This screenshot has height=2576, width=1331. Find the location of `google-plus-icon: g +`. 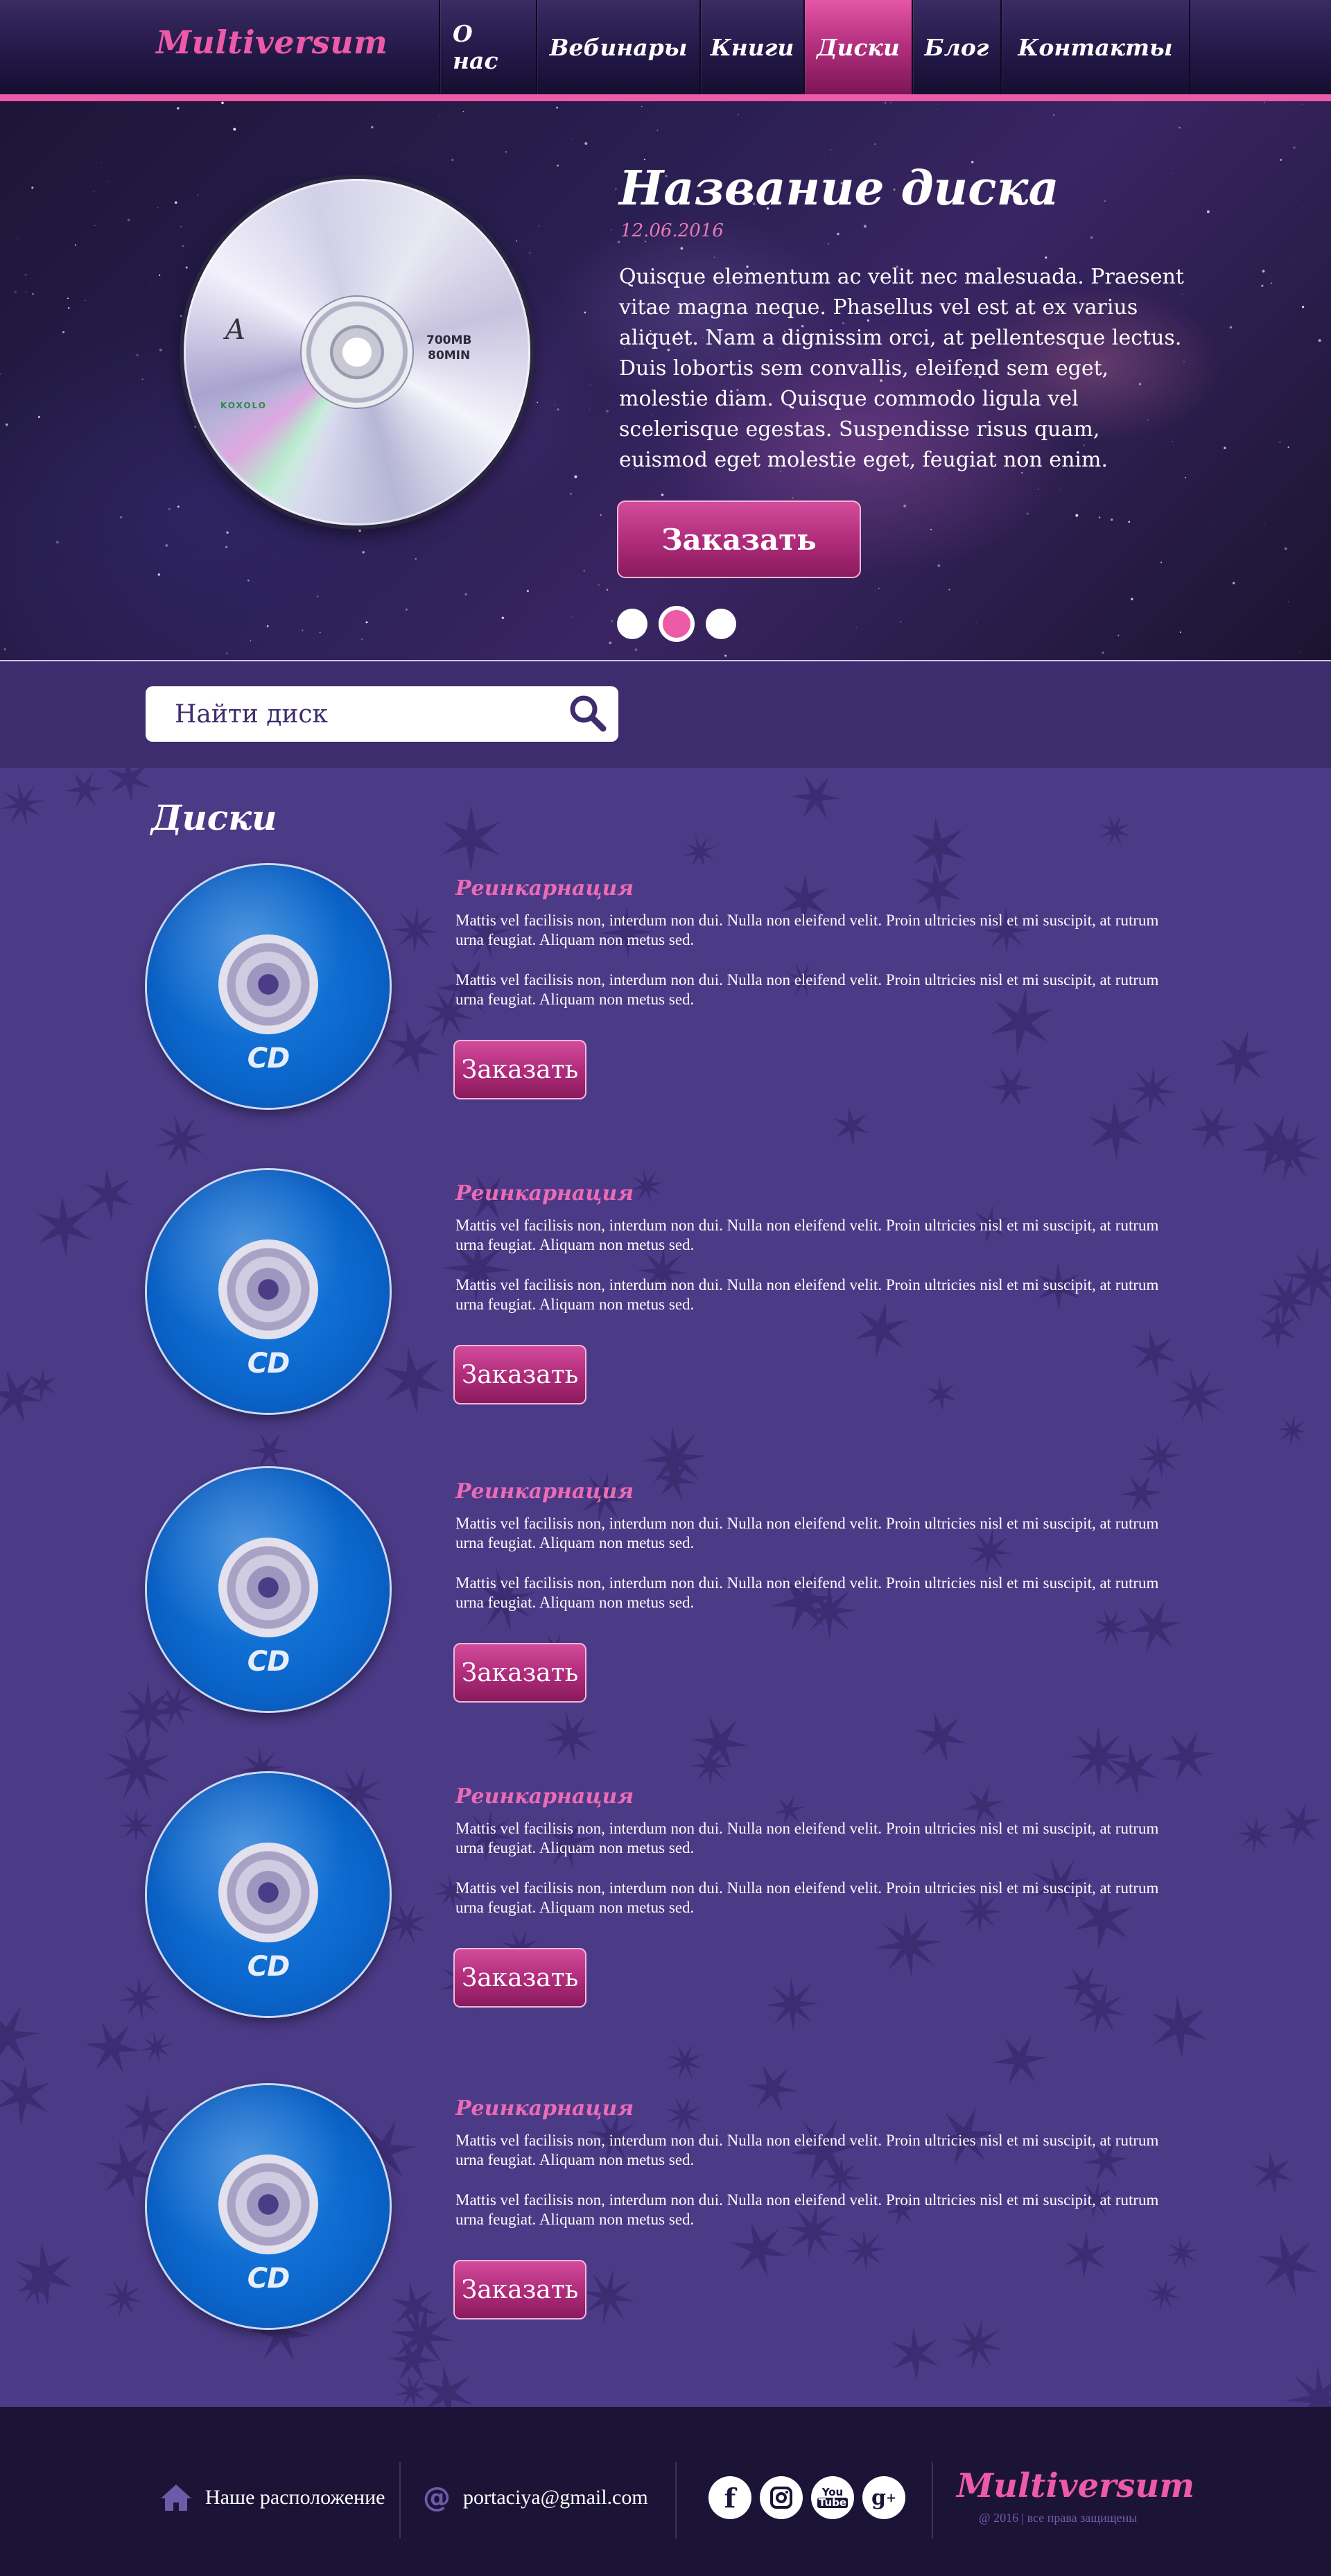

google-plus-icon: g + is located at coordinates (883, 2497).